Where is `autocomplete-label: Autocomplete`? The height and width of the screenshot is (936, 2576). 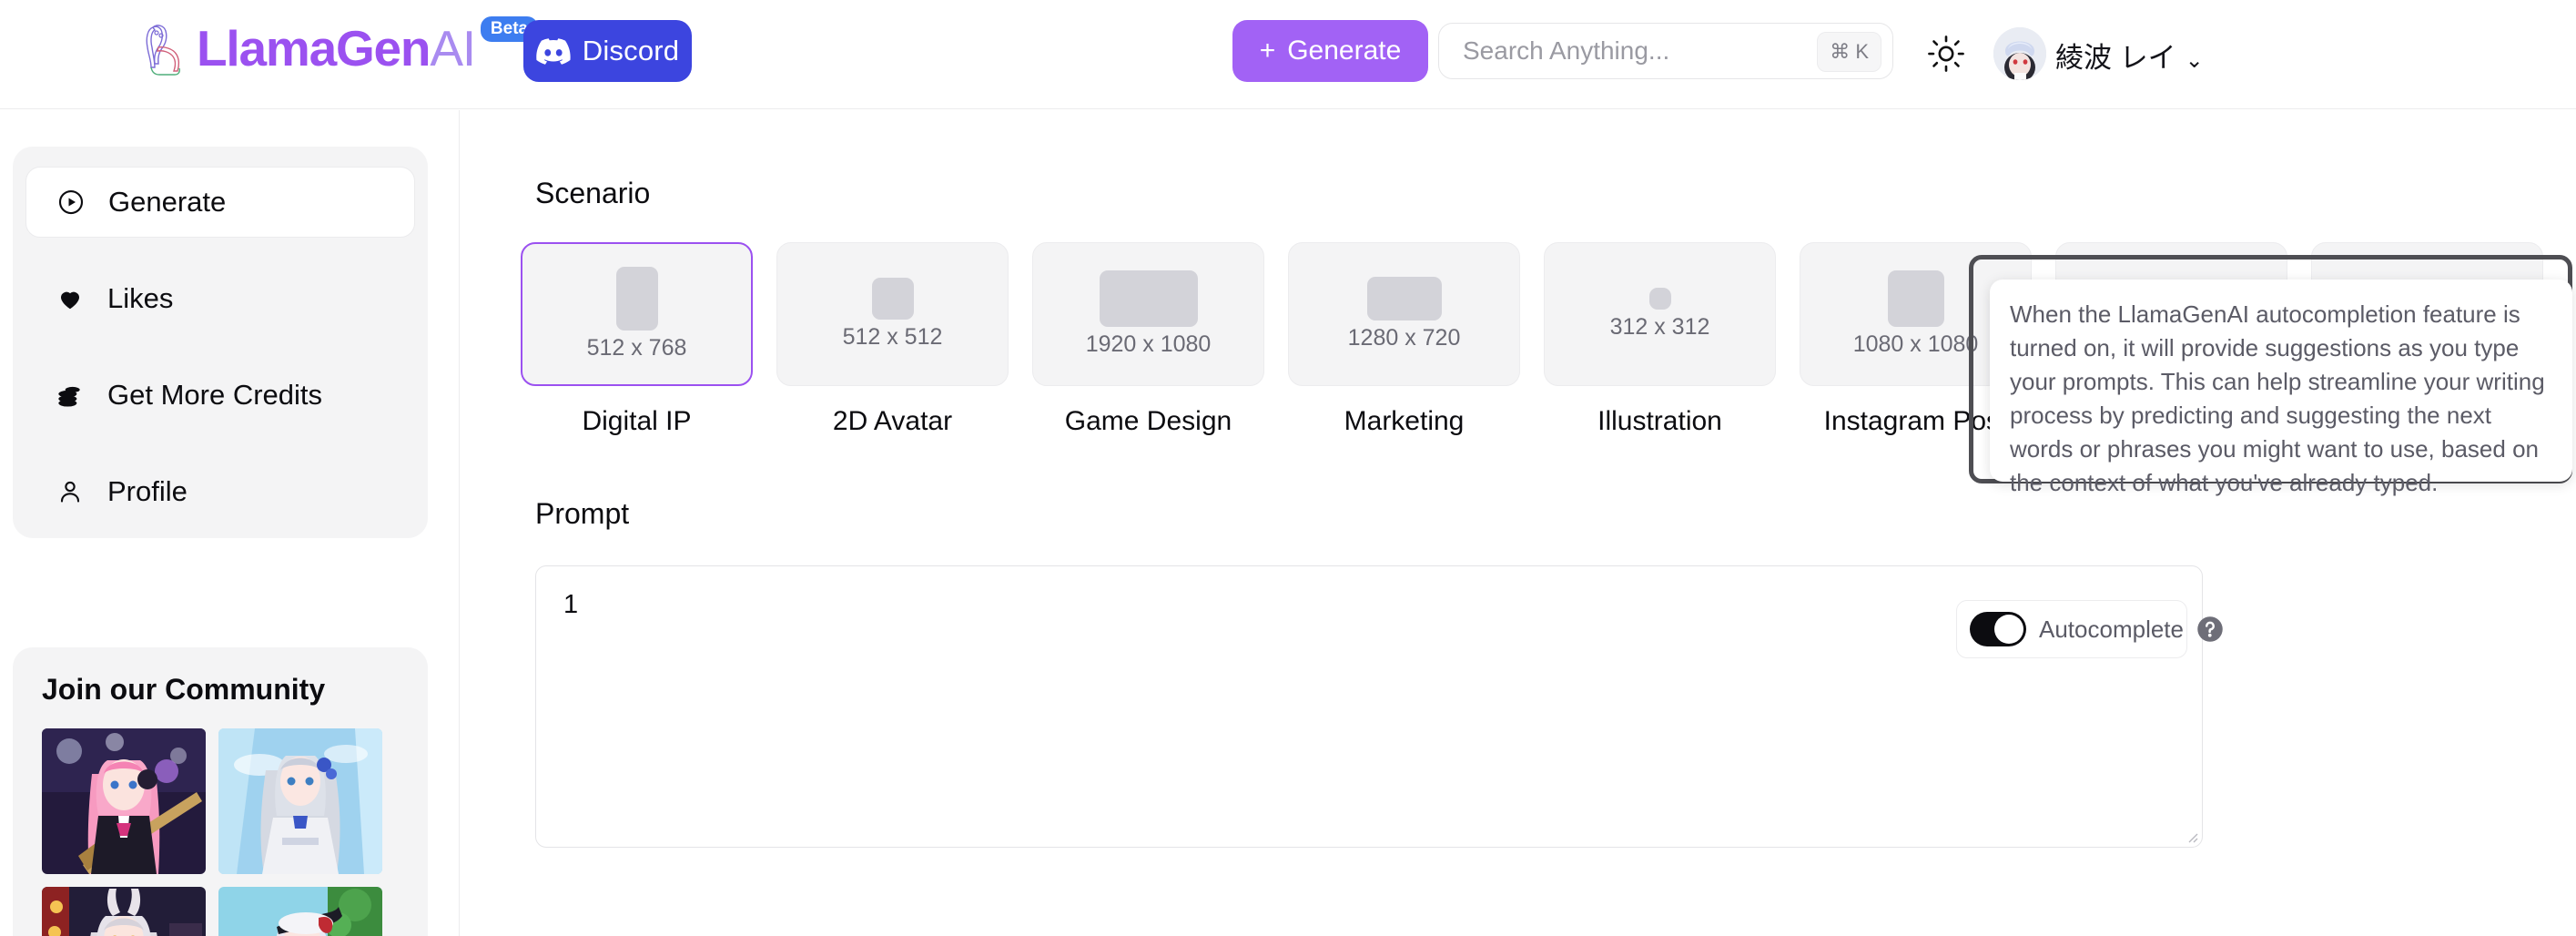
autocomplete-label: Autocomplete is located at coordinates (2111, 629).